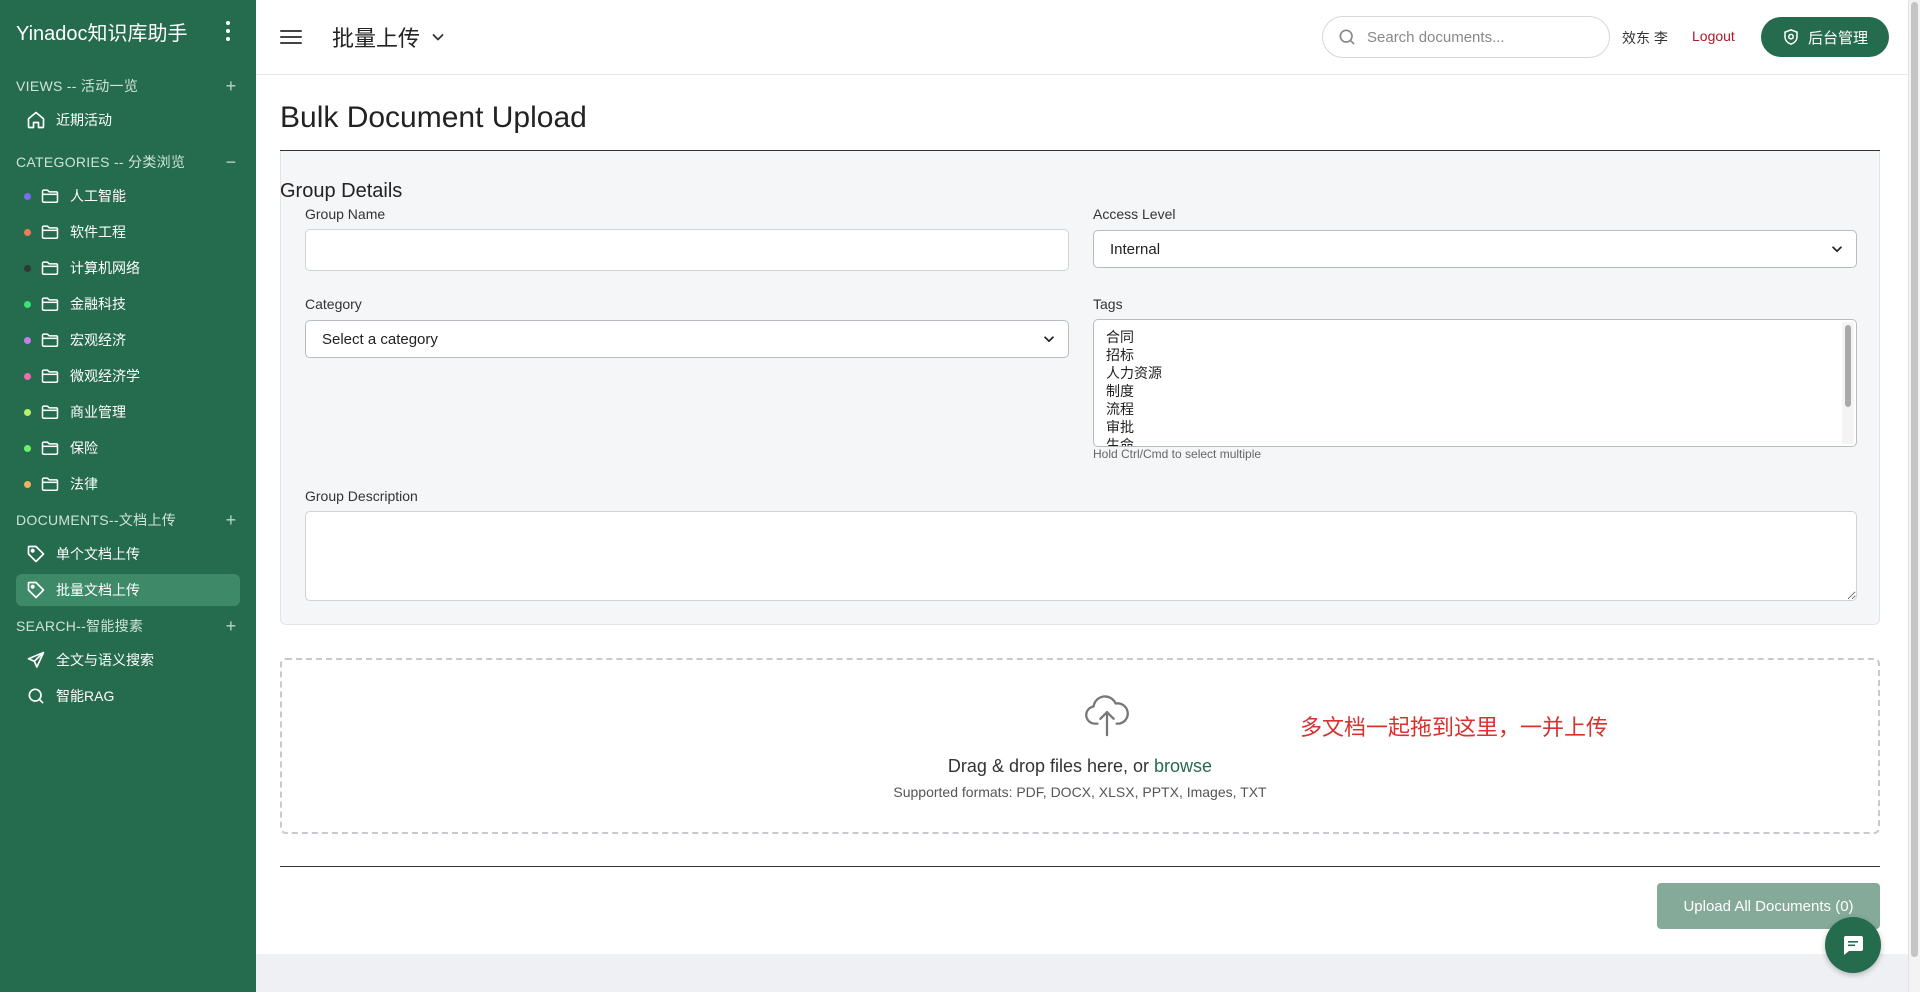 Image resolution: width=1920 pixels, height=992 pixels. What do you see at coordinates (231, 86) in the screenshot?
I see `section-views-add-icon: +` at bounding box center [231, 86].